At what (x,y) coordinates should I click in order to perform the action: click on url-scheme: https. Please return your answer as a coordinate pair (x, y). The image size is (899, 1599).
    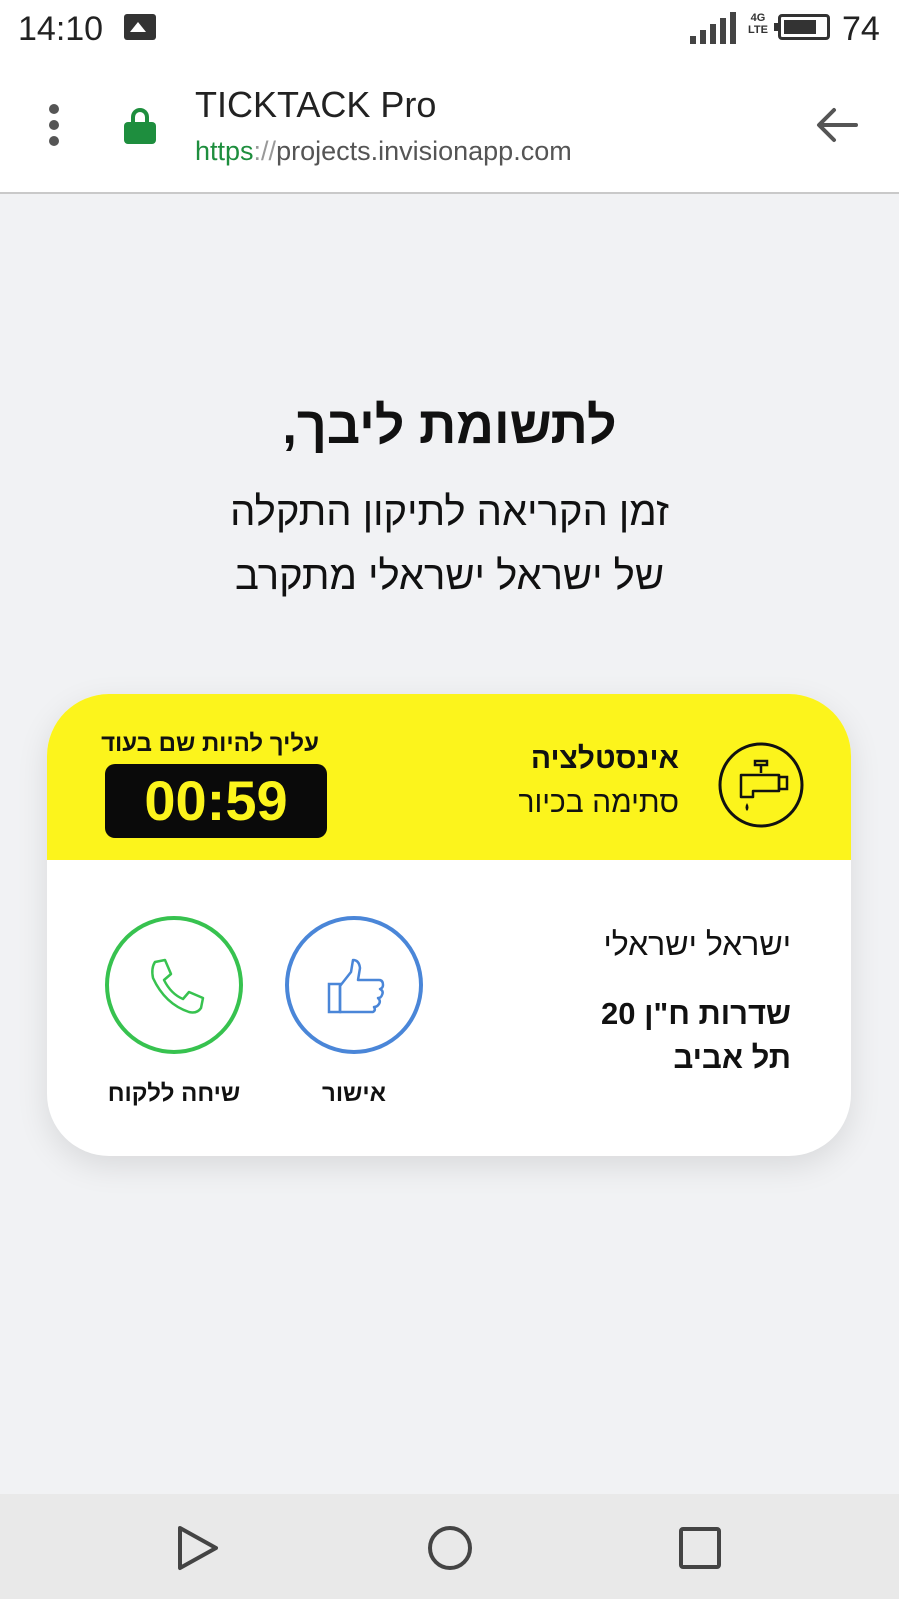
    Looking at the image, I should click on (224, 151).